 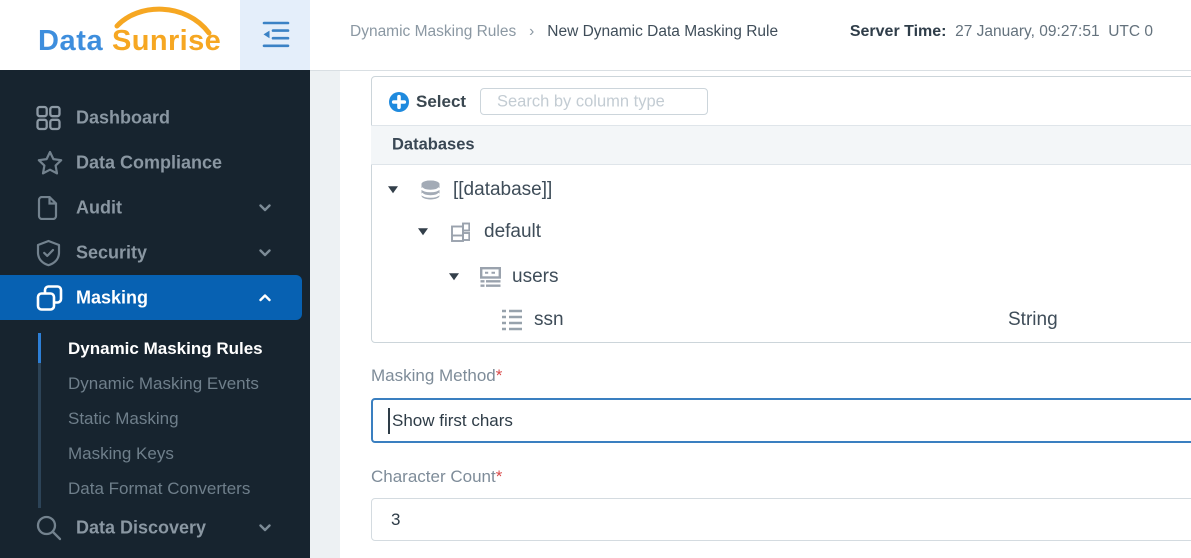 What do you see at coordinates (71, 41) in the screenshot?
I see `svg-text: Data` at bounding box center [71, 41].